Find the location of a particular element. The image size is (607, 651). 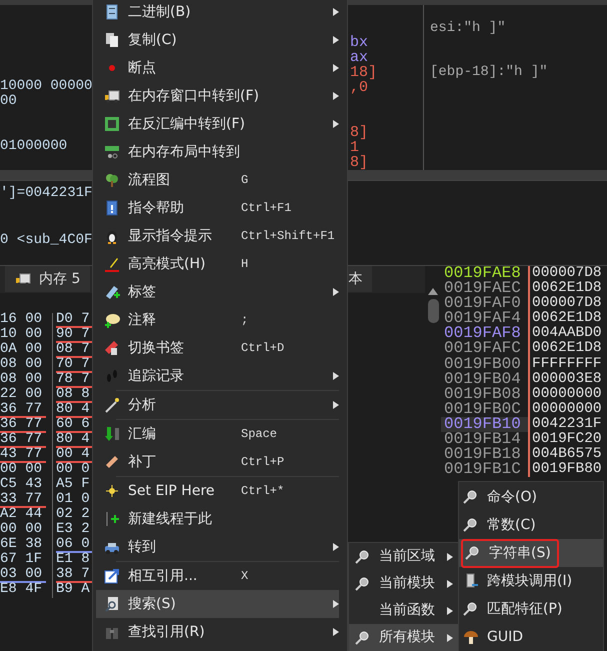

menu-item: 在反汇编中转到(F) is located at coordinates (217, 124).